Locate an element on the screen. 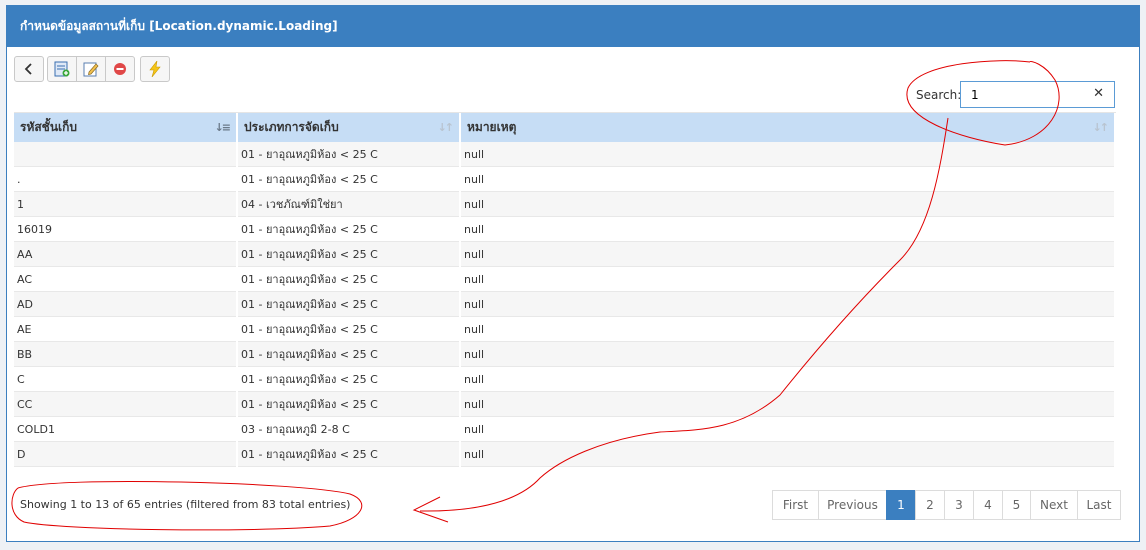  page-button-1: 1 is located at coordinates (901, 505).